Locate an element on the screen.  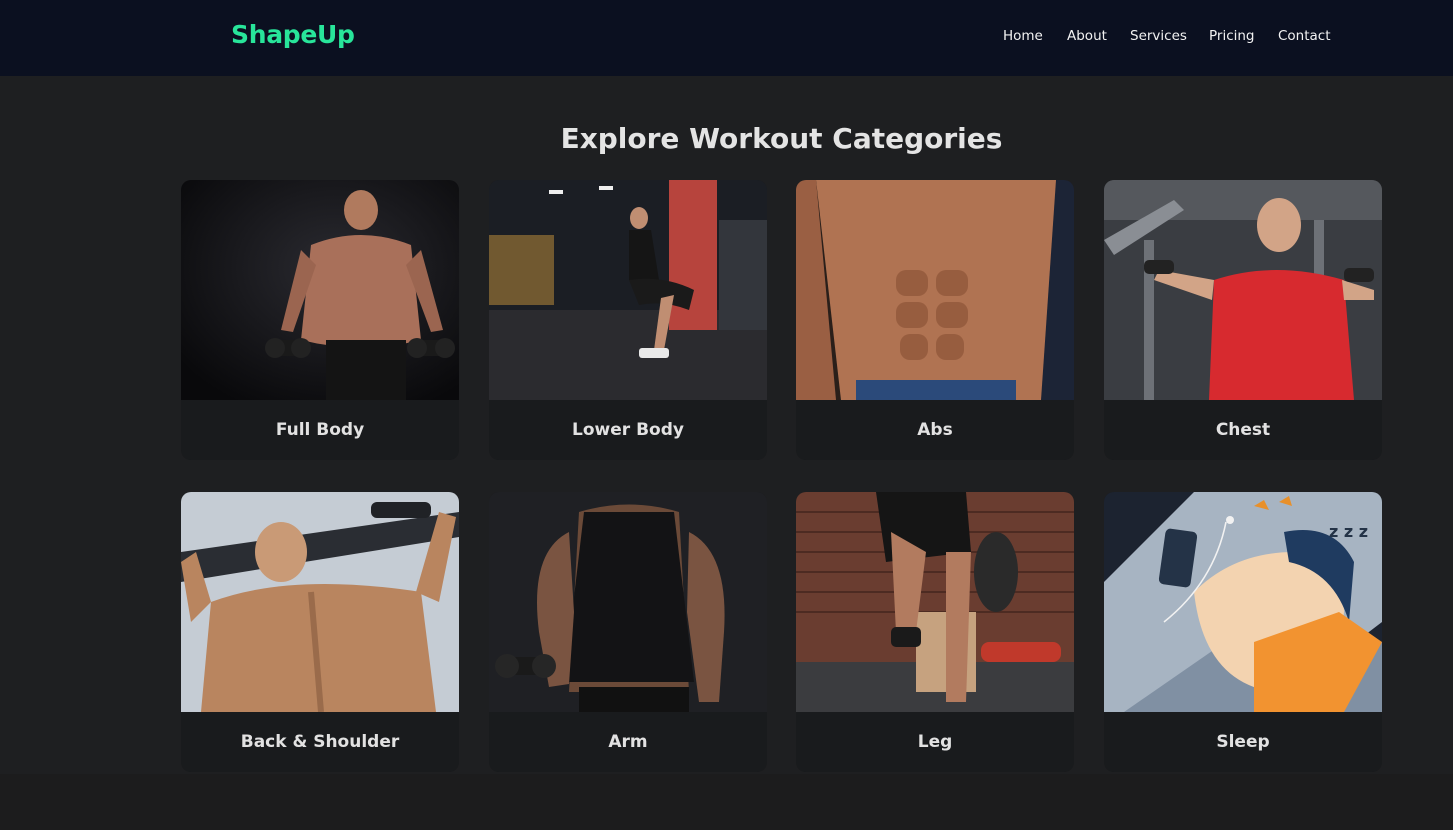
nav-link-pricing: Pricing is located at coordinates (1232, 36).